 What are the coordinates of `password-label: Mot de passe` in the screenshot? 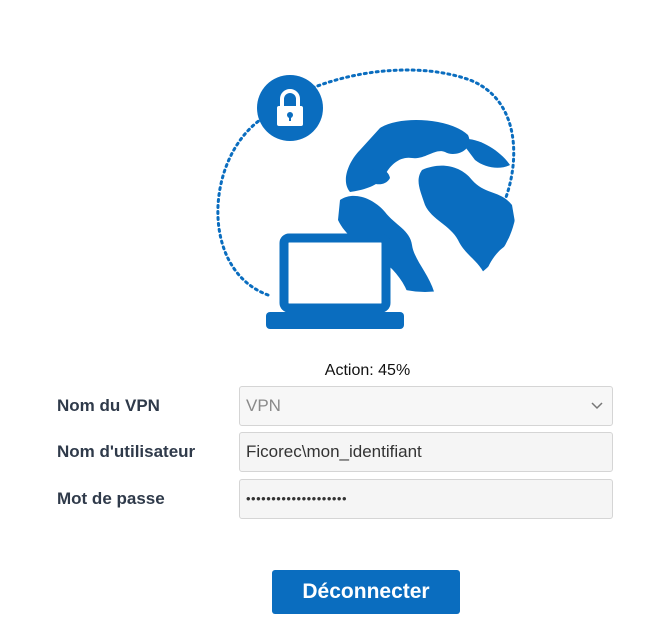 It's located at (111, 498).